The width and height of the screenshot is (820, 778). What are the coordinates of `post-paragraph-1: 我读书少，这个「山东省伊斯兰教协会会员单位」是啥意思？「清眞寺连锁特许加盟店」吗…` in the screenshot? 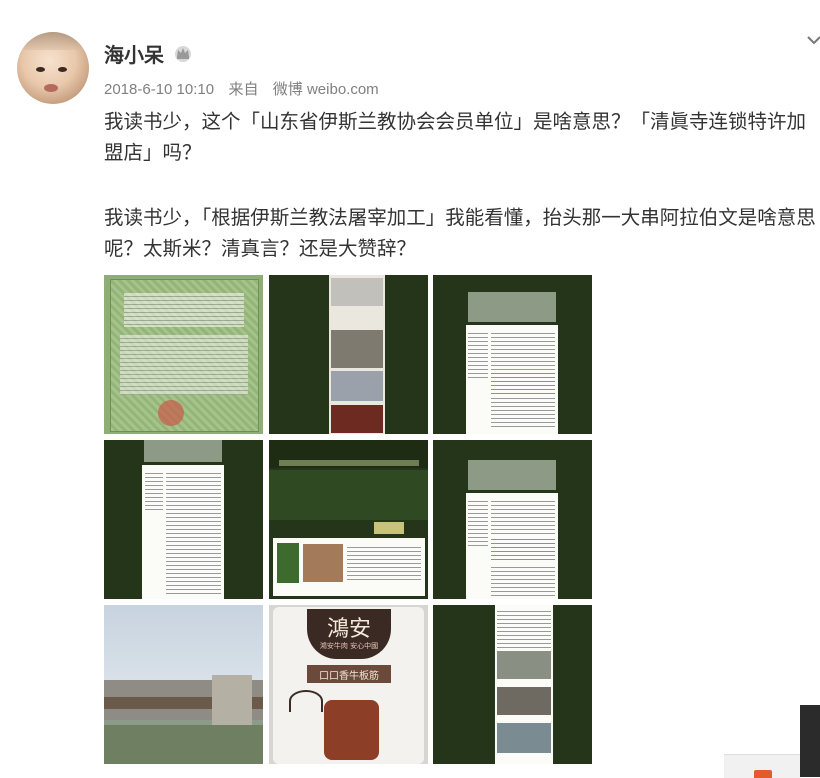 It's located at (455, 137).